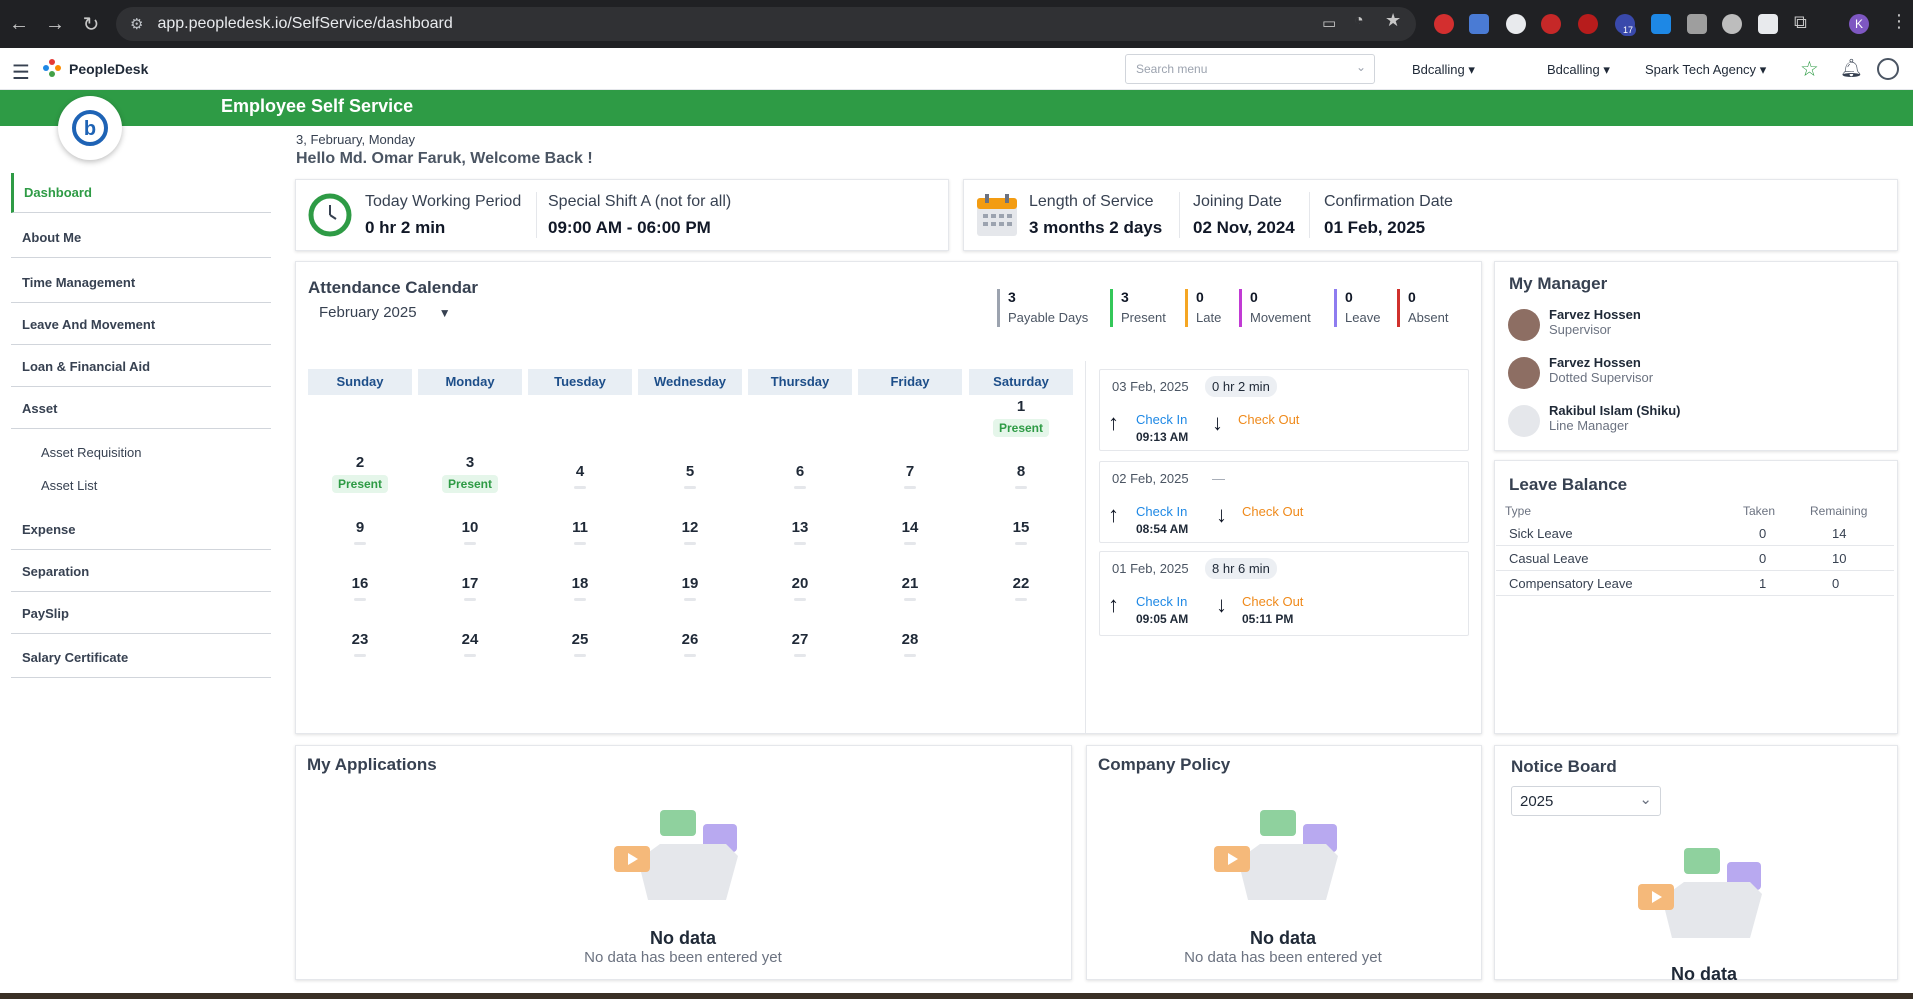 This screenshot has width=1913, height=999. Describe the element at coordinates (1573, 69) in the screenshot. I see `dropdown-label: Bdcalling` at that location.